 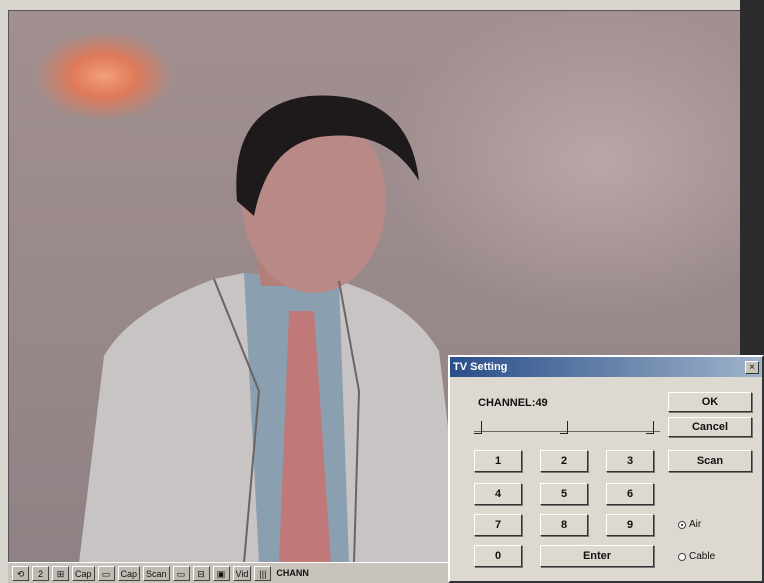 What do you see at coordinates (60, 573) in the screenshot?
I see `toolbar-button: ⊞` at bounding box center [60, 573].